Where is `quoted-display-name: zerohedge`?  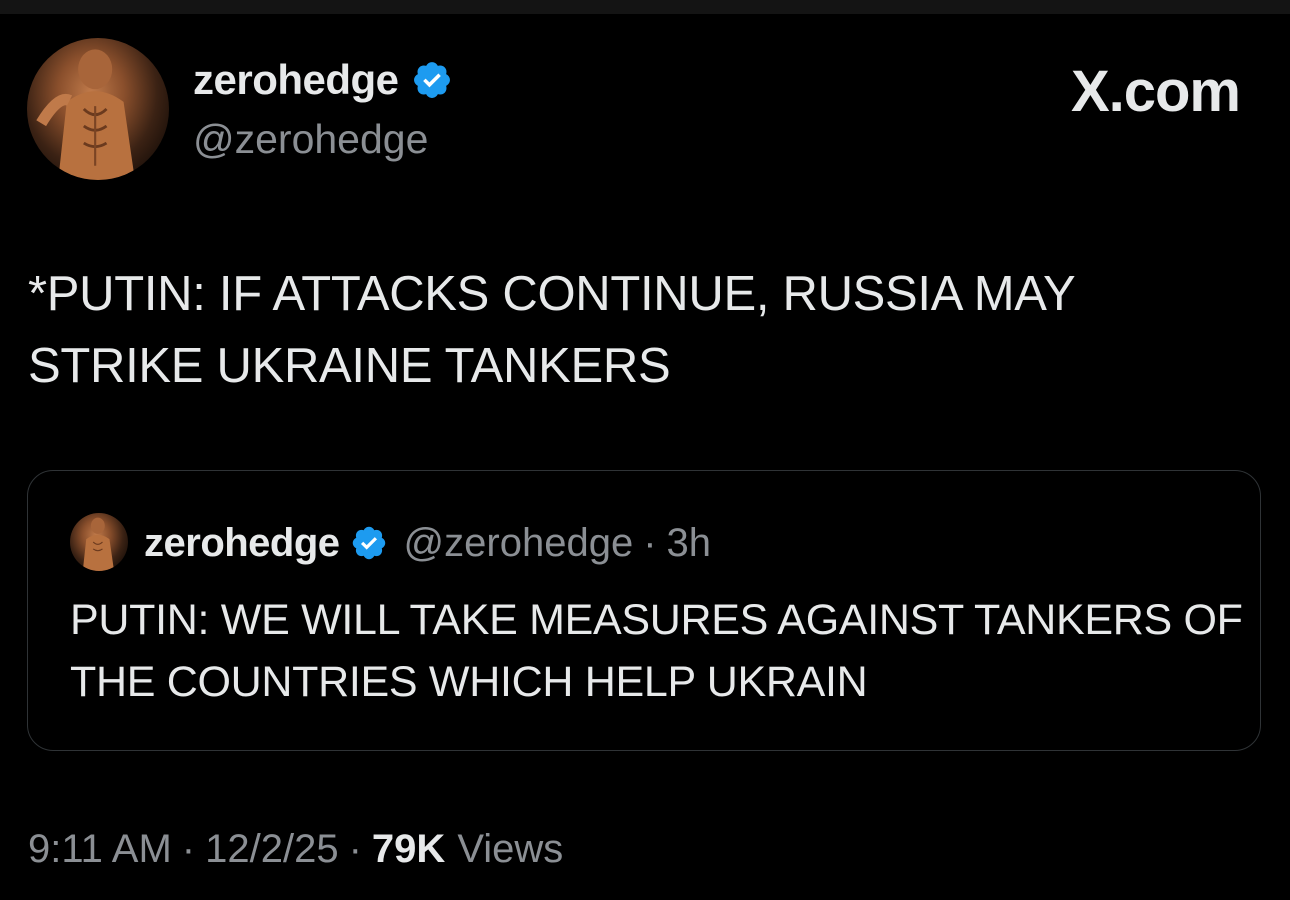 quoted-display-name: zerohedge is located at coordinates (242, 543).